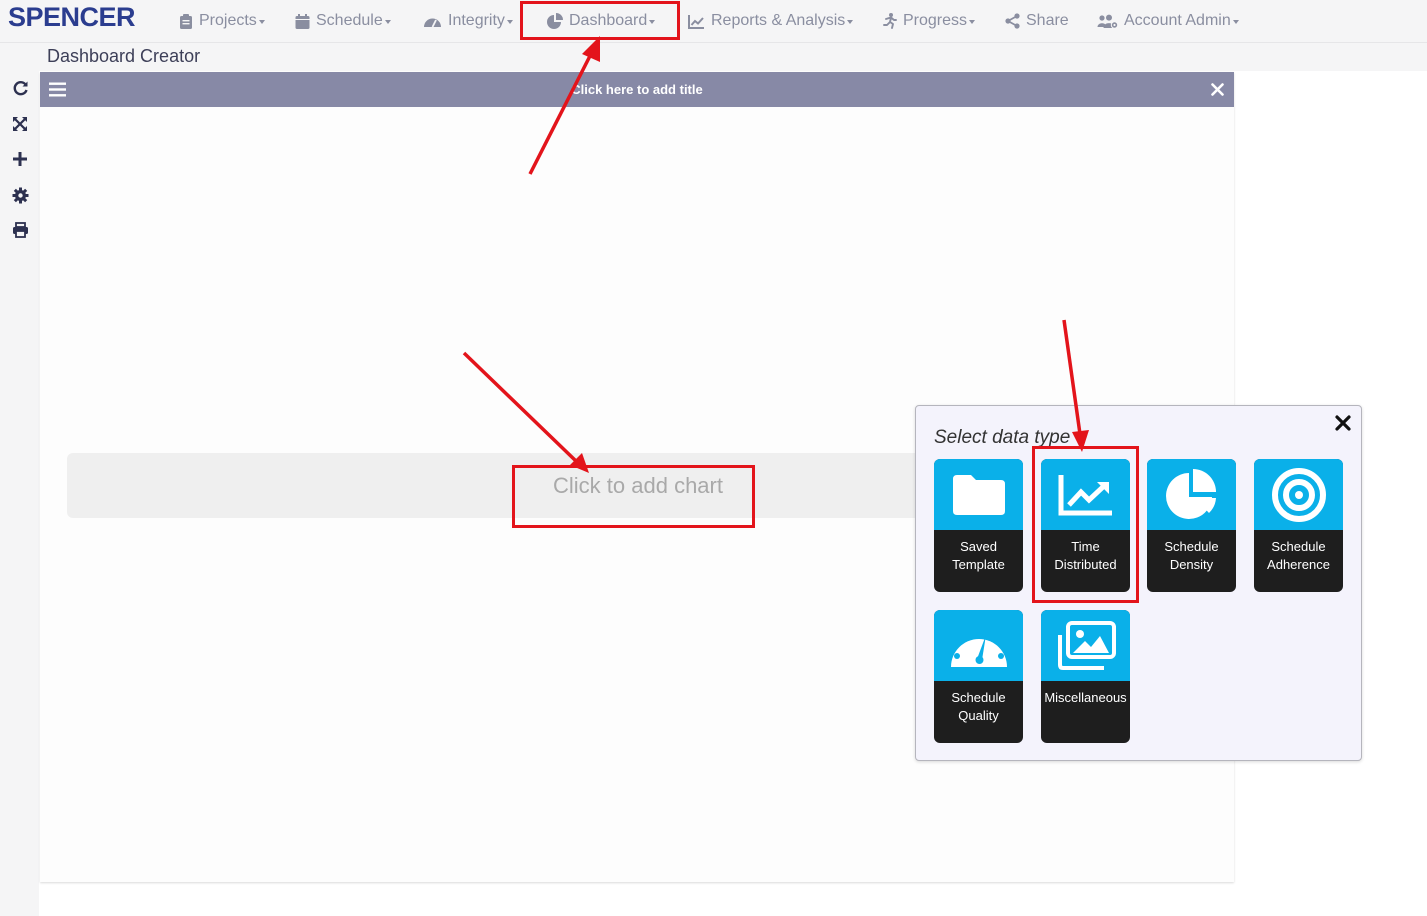 The image size is (1427, 916). Describe the element at coordinates (1072, 377) in the screenshot. I see `arrow-to-time-distributed` at that location.